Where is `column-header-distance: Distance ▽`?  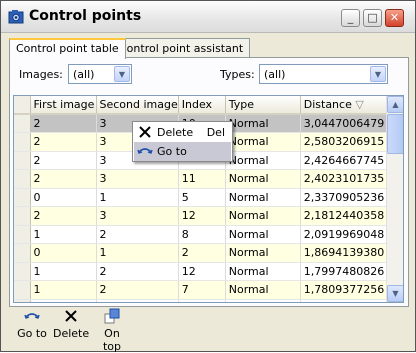 column-header-distance: Distance ▽ is located at coordinates (344, 105).